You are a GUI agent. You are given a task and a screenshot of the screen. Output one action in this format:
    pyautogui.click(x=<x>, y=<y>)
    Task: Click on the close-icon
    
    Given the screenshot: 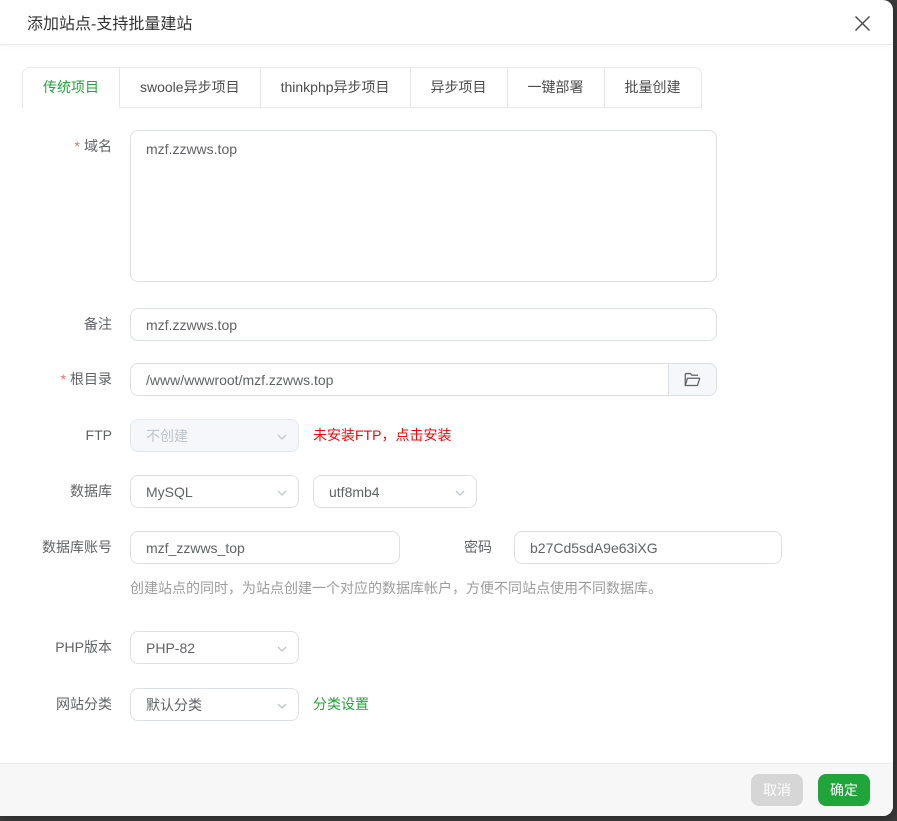 What is the action you would take?
    pyautogui.click(x=862, y=23)
    